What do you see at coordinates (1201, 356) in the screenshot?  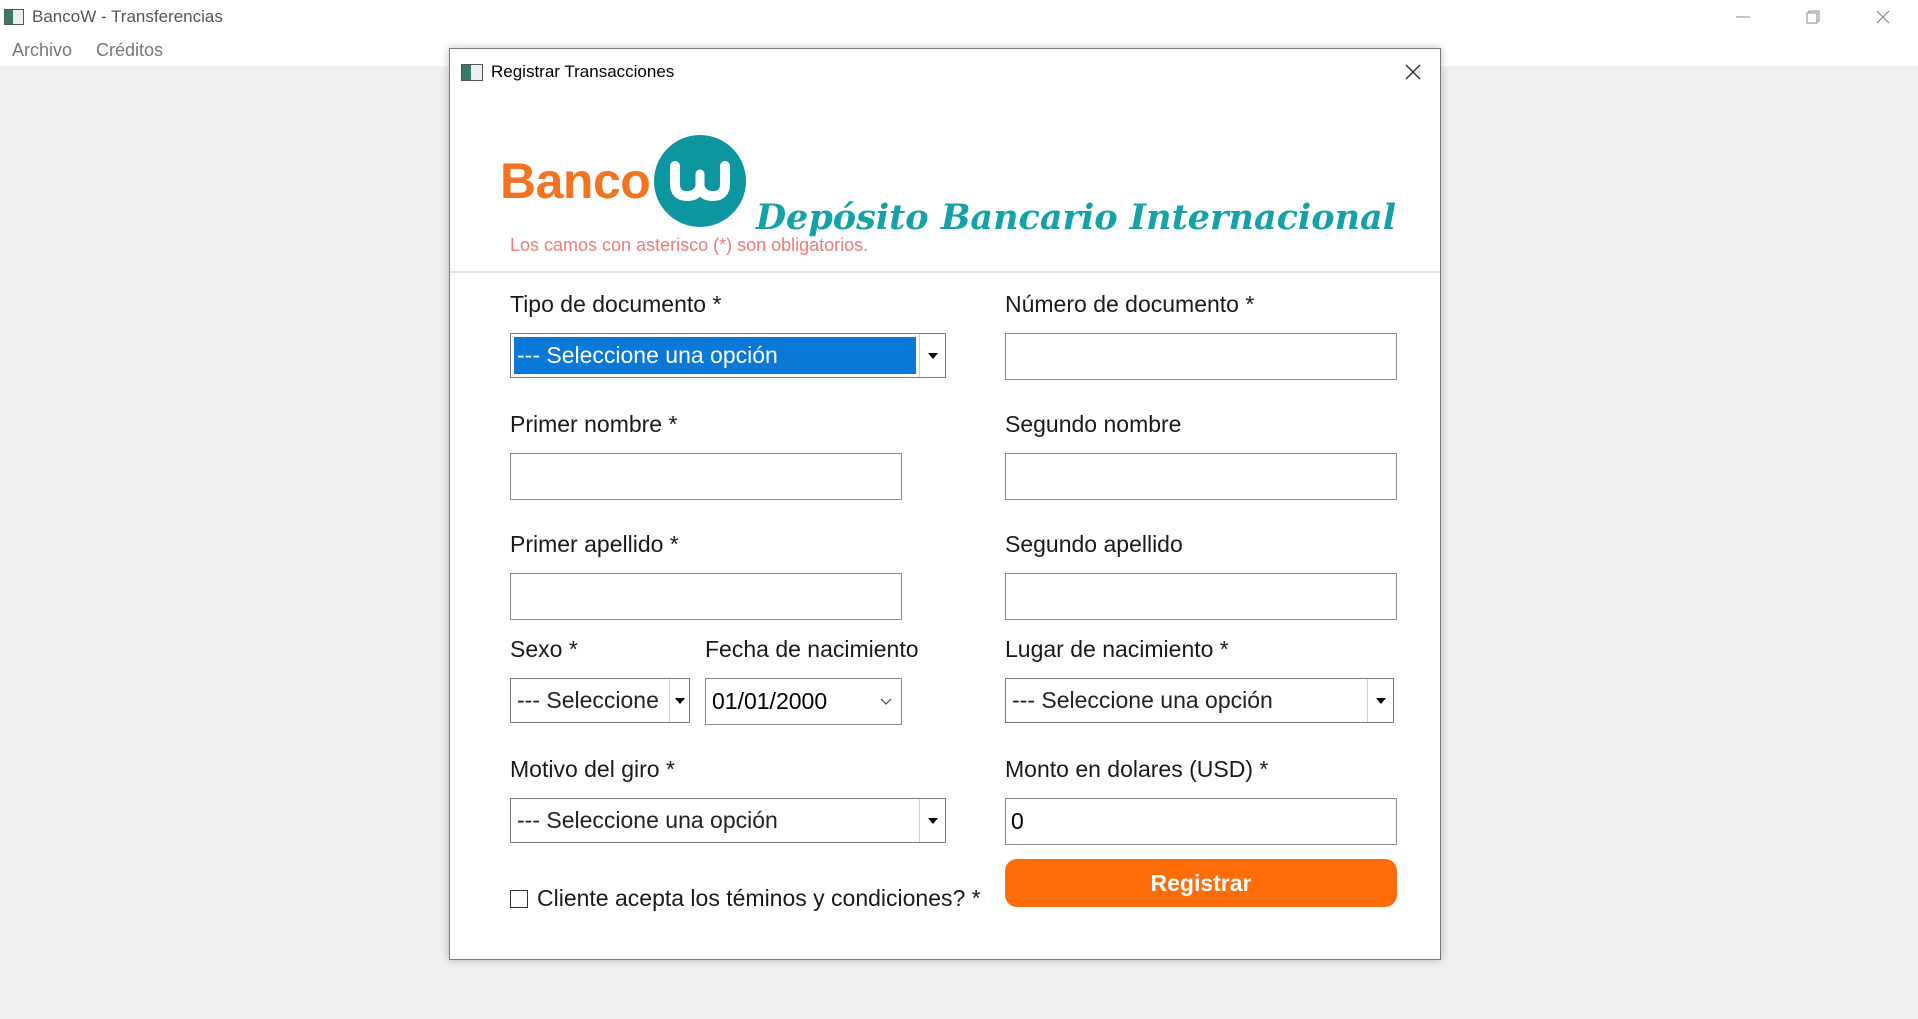 I see `numero-documento-input` at bounding box center [1201, 356].